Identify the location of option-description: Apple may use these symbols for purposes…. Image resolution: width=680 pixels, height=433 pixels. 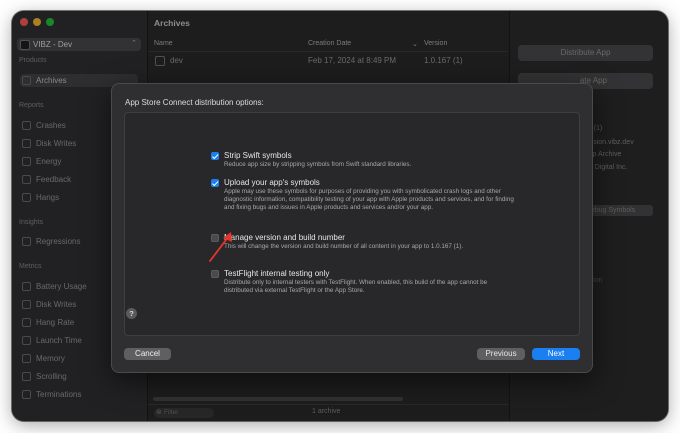
(369, 200).